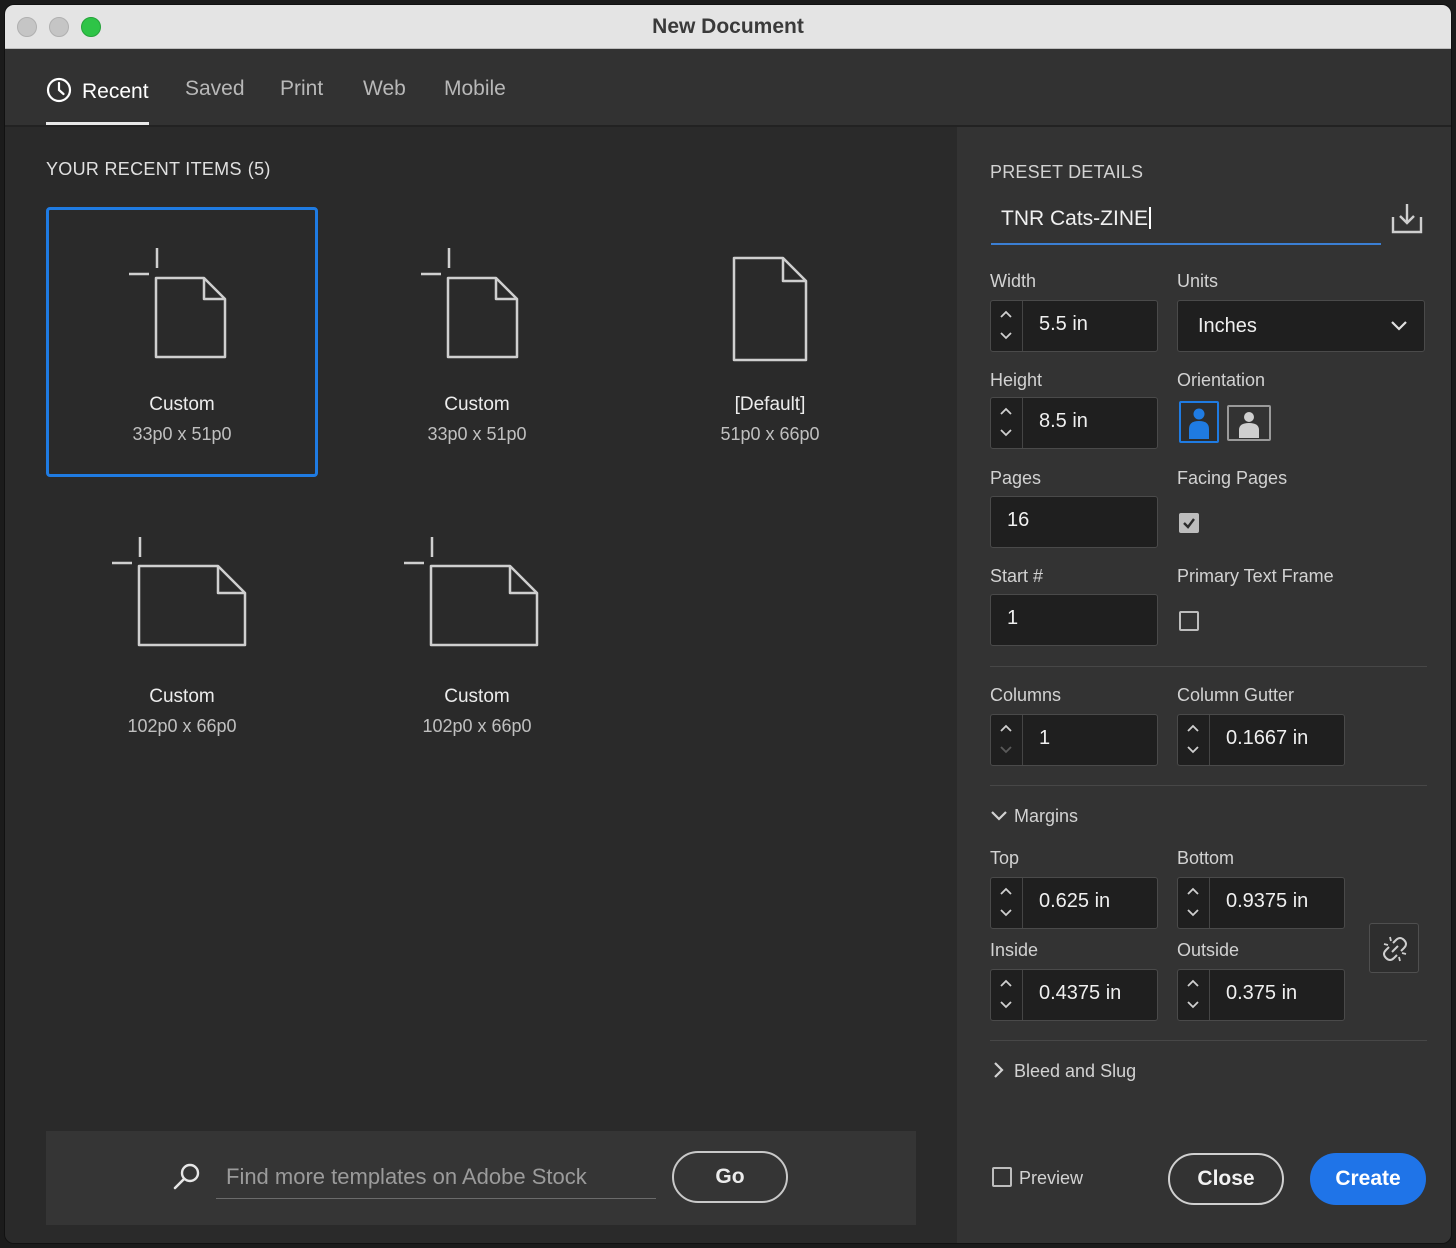 The width and height of the screenshot is (1456, 1248). I want to click on tab-web: Web, so click(384, 101).